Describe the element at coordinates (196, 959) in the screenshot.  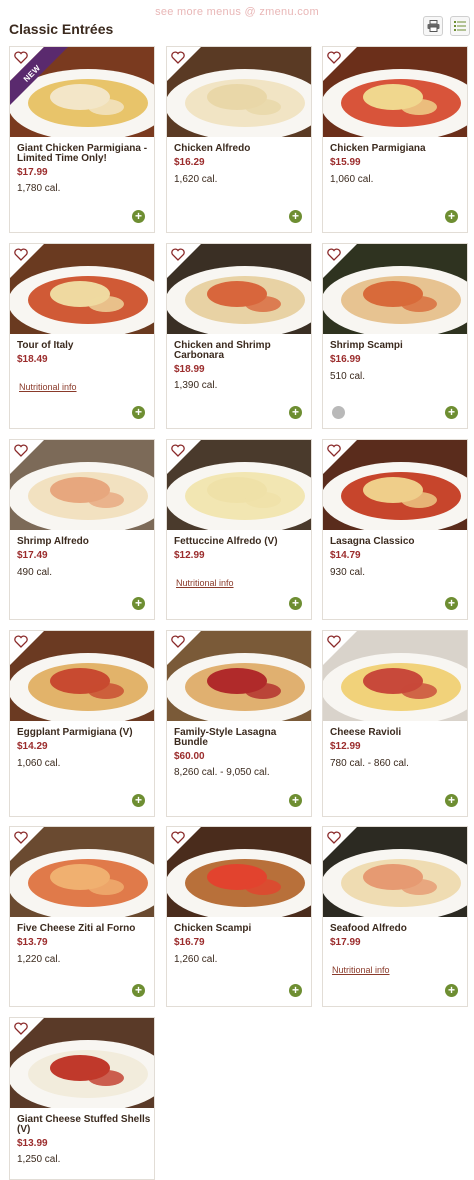
I see `item-calories: 1,260 cal.` at that location.